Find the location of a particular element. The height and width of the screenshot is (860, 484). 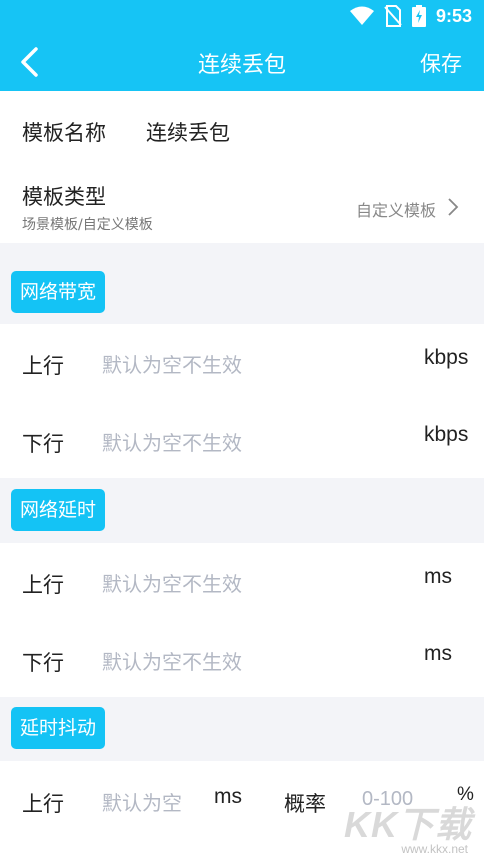

latency-up-row: 上行 默认为空不生效 ms is located at coordinates (242, 581).